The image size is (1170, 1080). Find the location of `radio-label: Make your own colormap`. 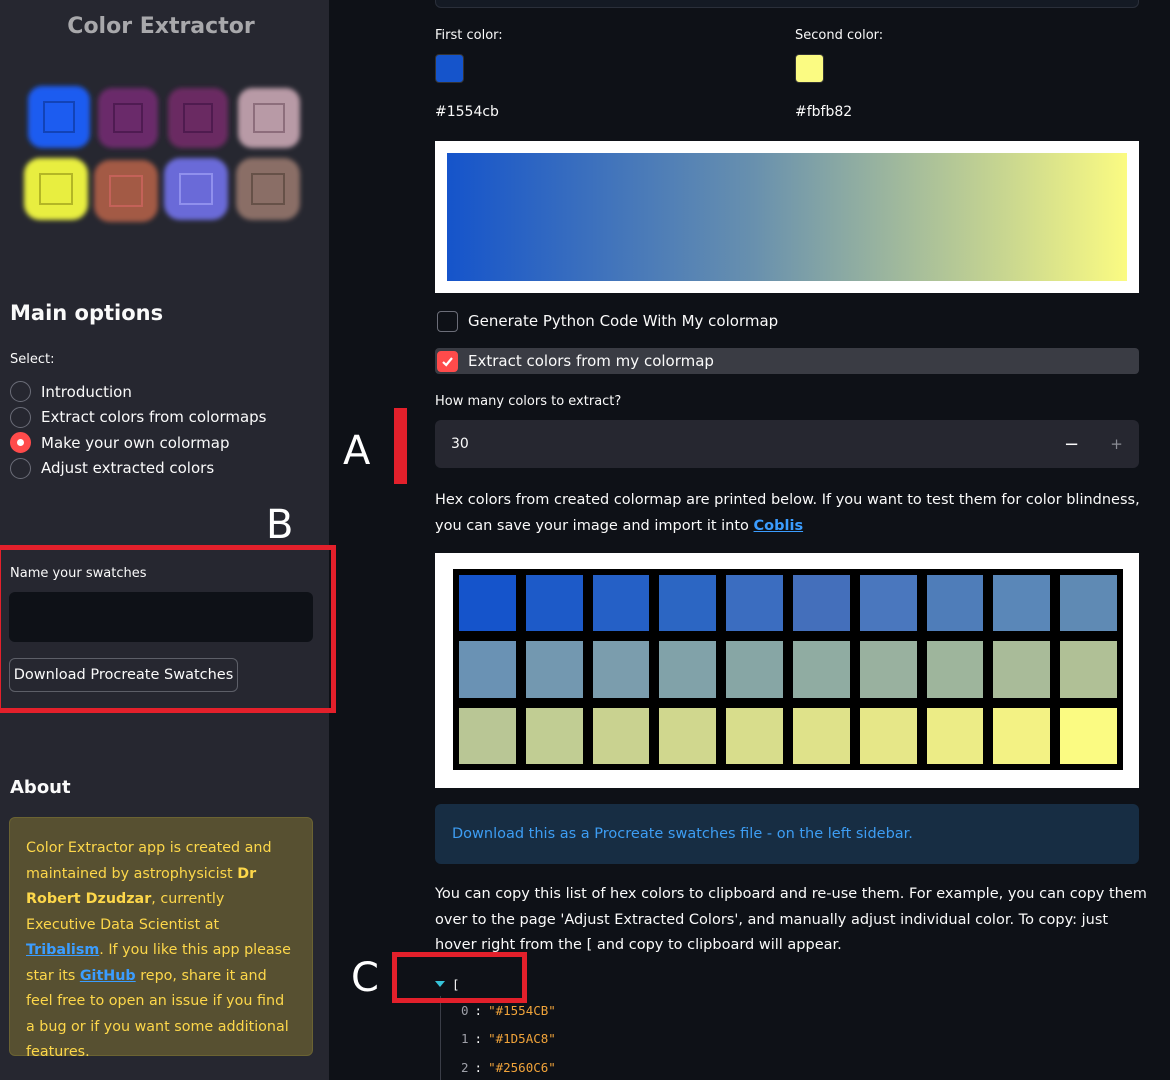

radio-label: Make your own colormap is located at coordinates (135, 442).